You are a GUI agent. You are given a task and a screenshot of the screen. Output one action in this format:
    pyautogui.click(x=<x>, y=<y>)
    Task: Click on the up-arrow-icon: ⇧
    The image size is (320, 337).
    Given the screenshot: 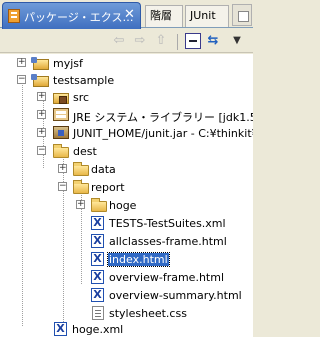 What is the action you would take?
    pyautogui.click(x=161, y=41)
    